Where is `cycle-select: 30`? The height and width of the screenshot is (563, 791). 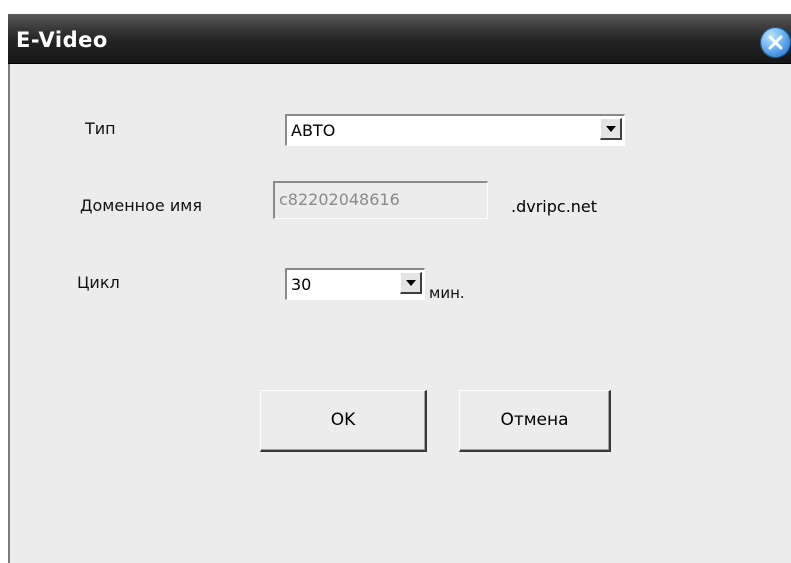
cycle-select: 30 is located at coordinates (355, 284).